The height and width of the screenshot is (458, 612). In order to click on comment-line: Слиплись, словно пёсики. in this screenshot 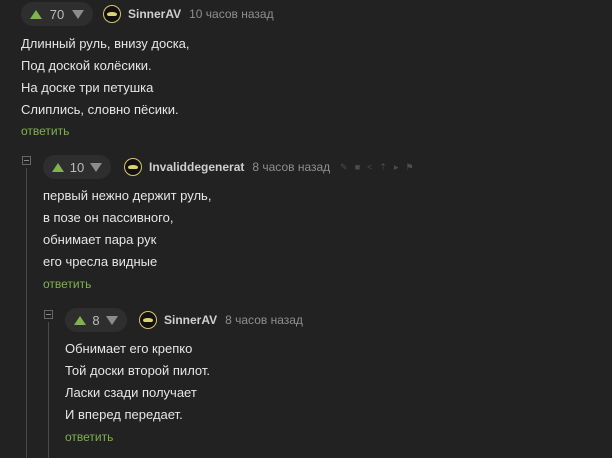, I will do `click(100, 109)`.